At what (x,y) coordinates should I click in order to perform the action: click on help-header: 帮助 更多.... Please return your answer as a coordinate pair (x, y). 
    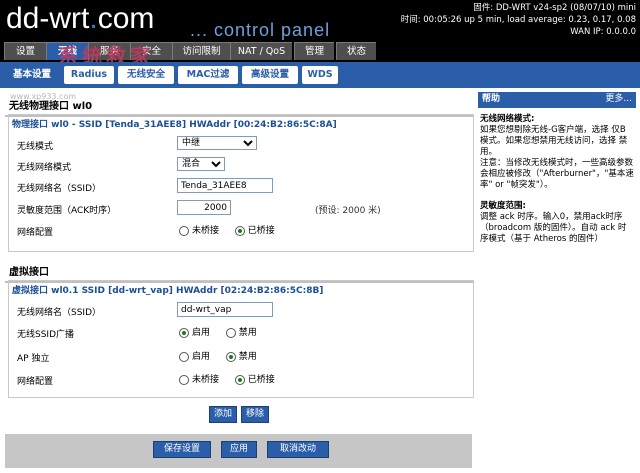
    Looking at the image, I should click on (557, 100).